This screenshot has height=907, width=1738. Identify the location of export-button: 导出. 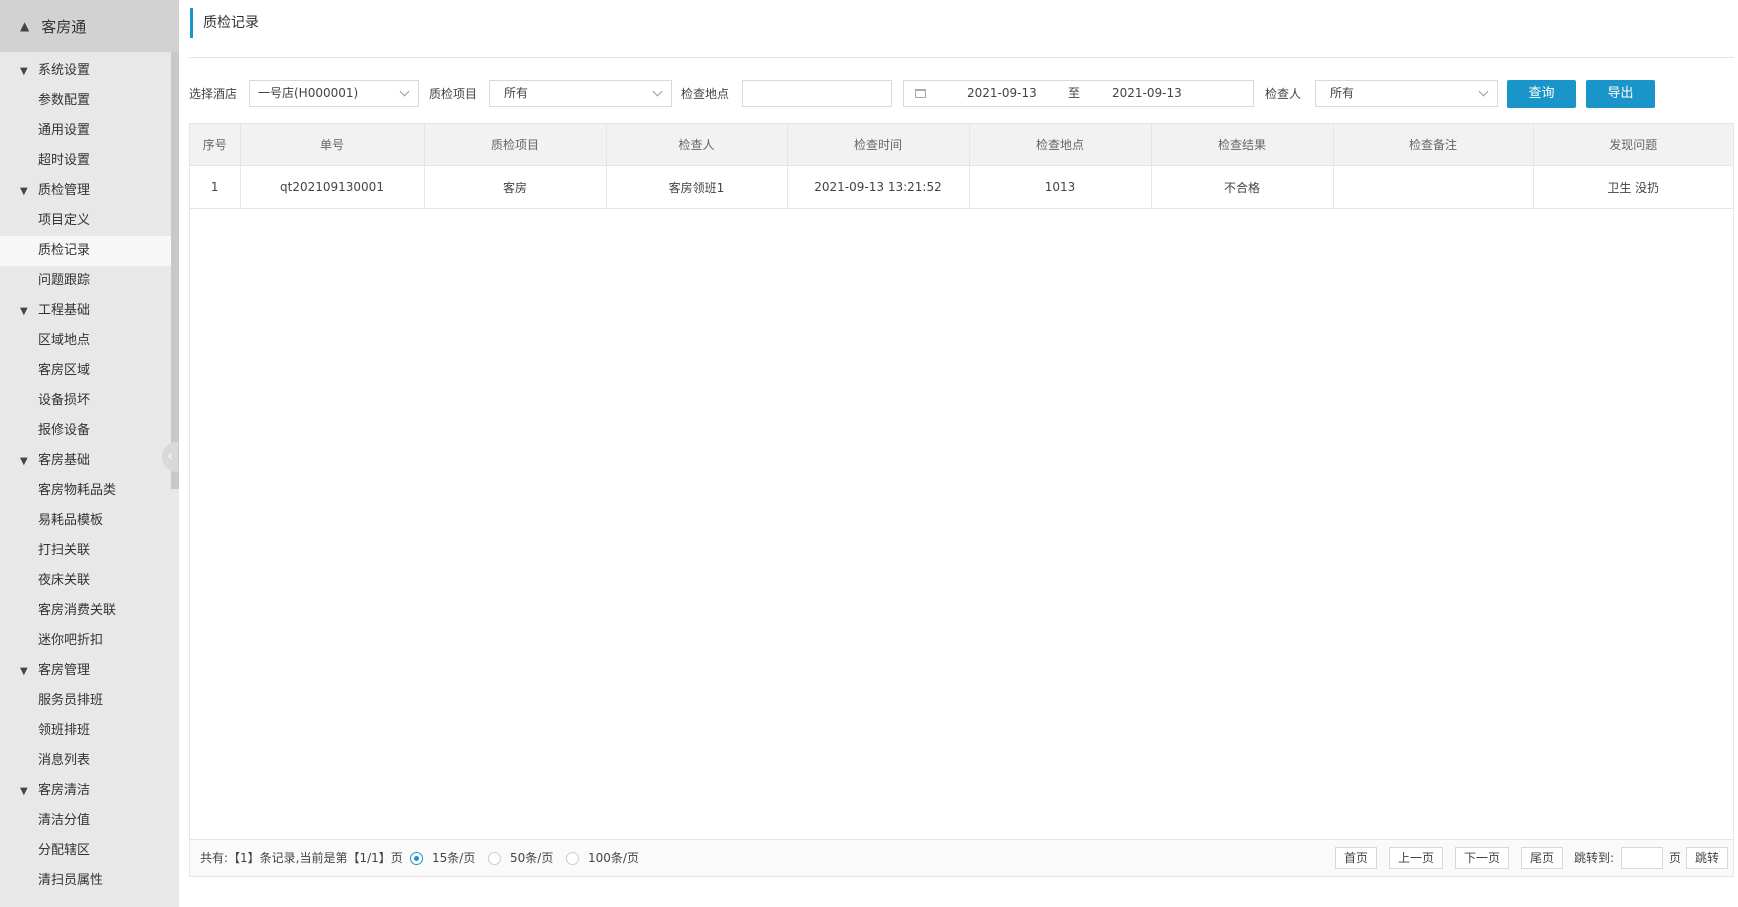
(1620, 94).